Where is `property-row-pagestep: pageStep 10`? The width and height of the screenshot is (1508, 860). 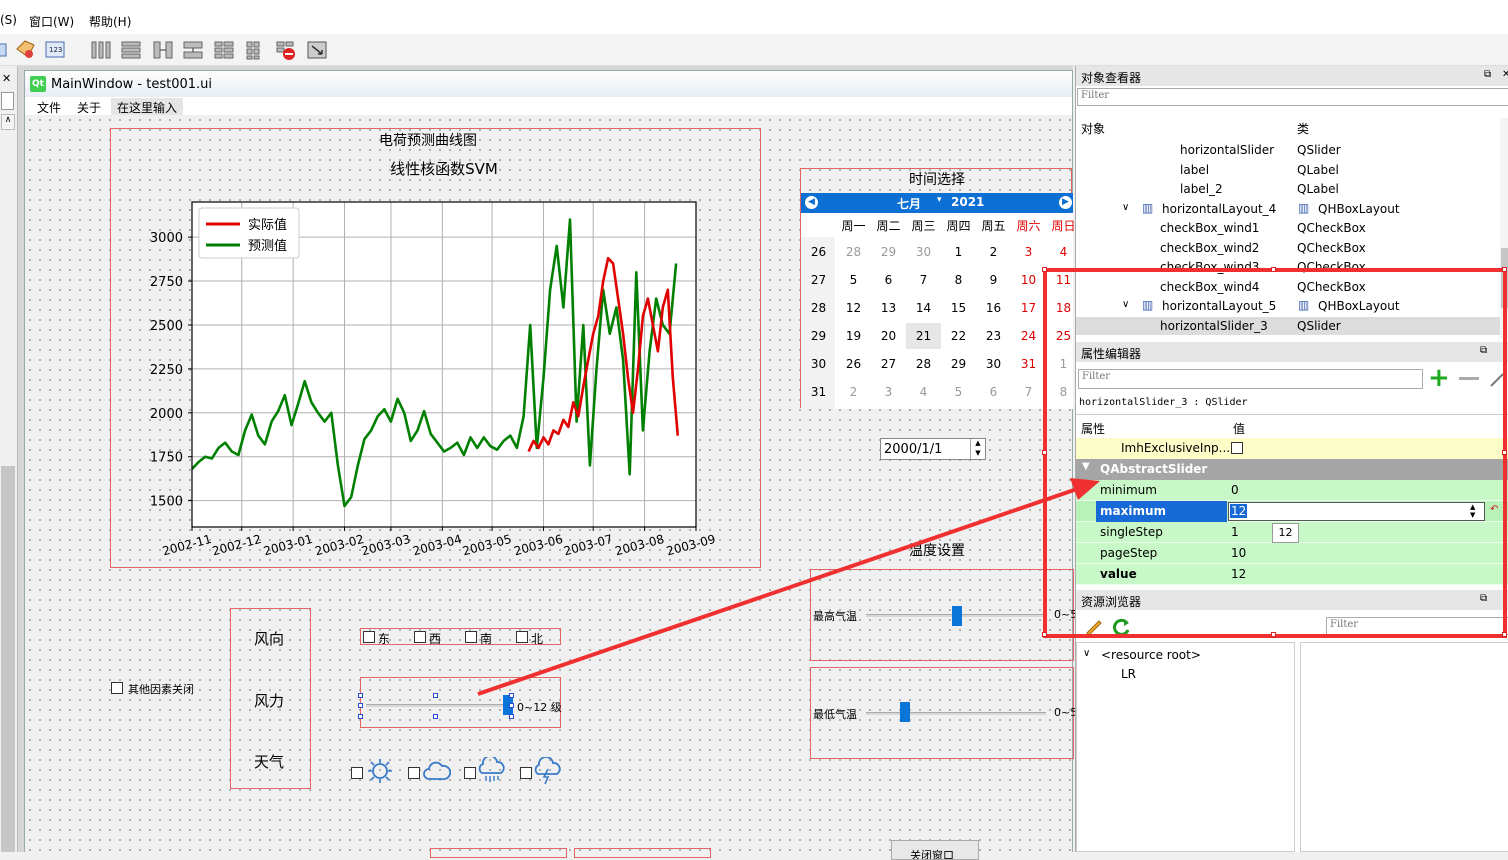 property-row-pagestep: pageStep 10 is located at coordinates (1292, 553).